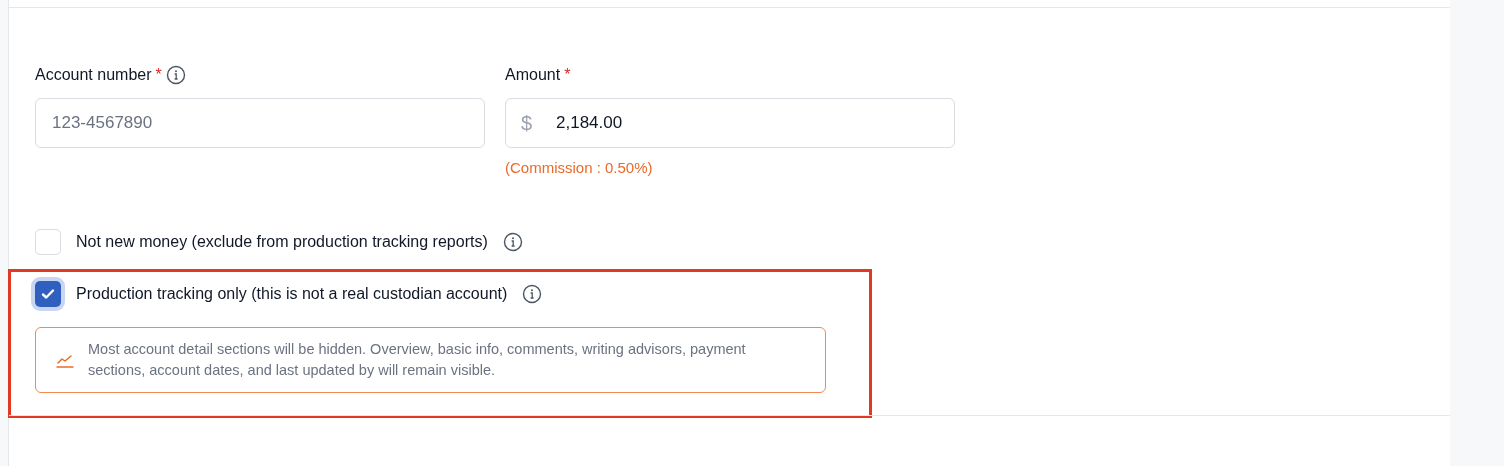 Image resolution: width=1504 pixels, height=466 pixels. Describe the element at coordinates (579, 168) in the screenshot. I see `commission-hint: (Commission : 0.50%)` at that location.